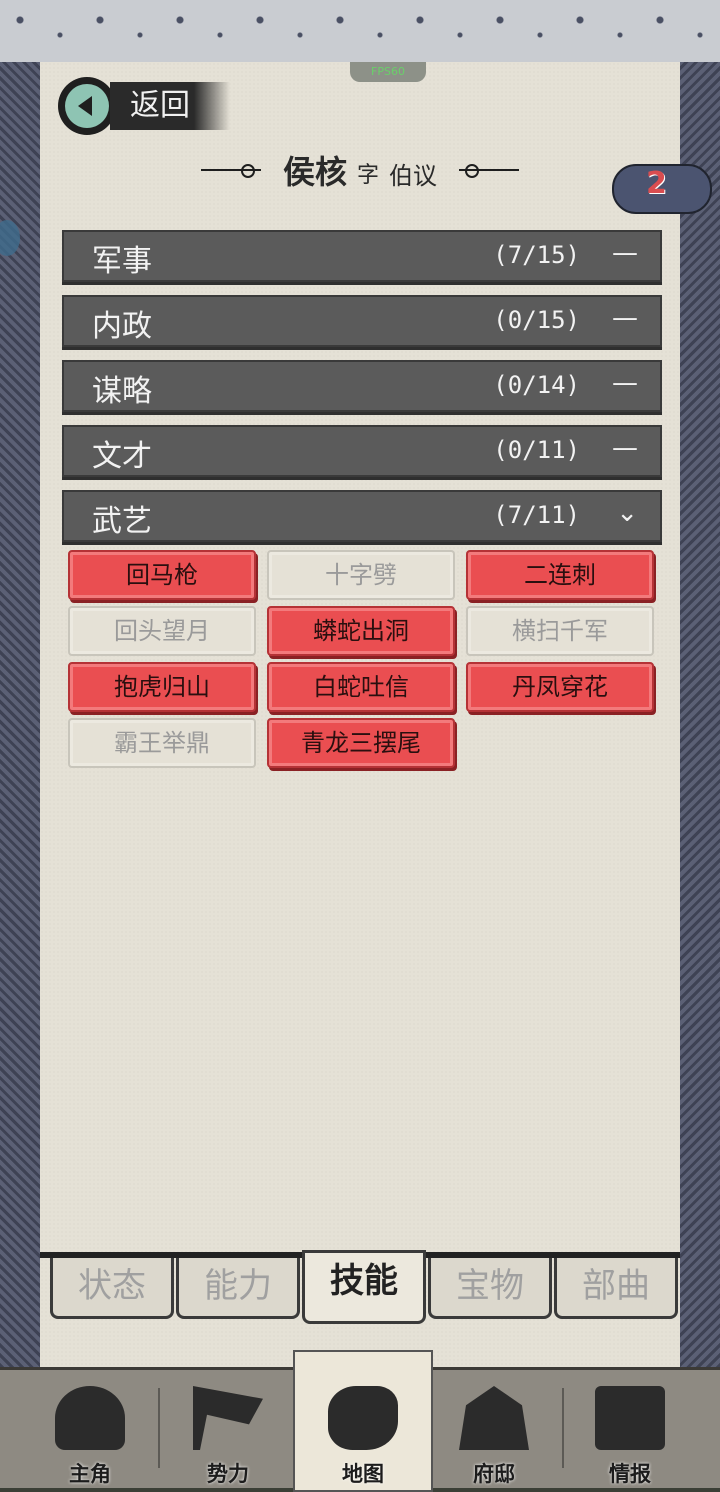  I want to click on skill-points-count: 2, so click(656, 183).